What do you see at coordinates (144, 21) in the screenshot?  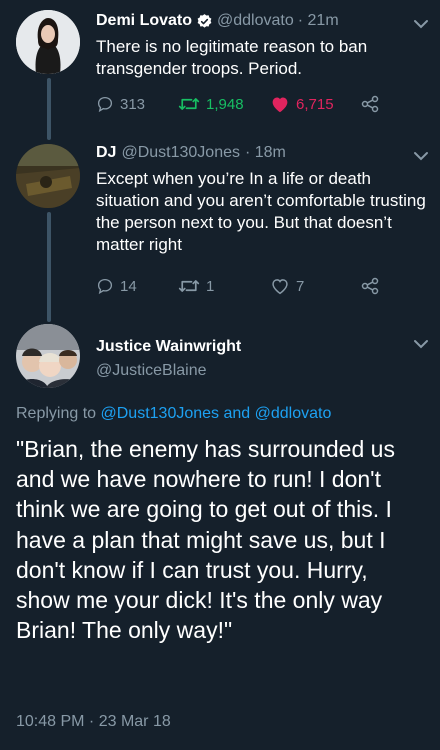 I see `author-name: Demi Lovato` at bounding box center [144, 21].